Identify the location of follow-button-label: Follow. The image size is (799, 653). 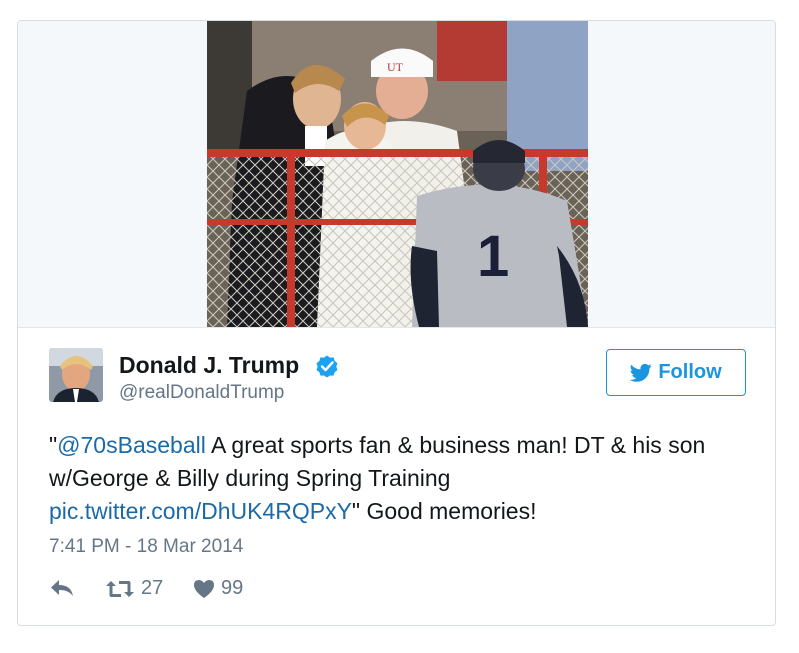
(690, 372).